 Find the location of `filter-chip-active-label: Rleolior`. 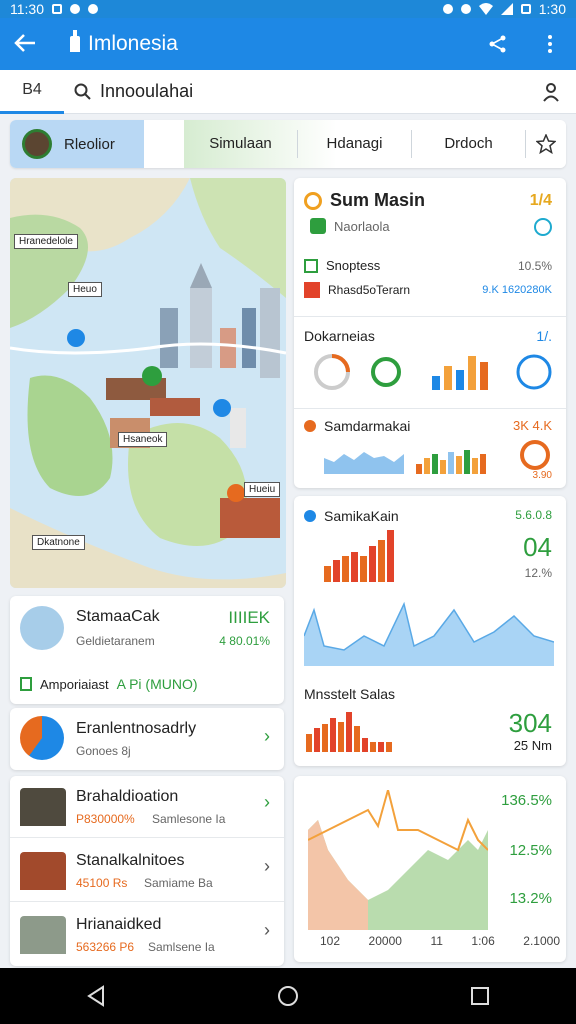

filter-chip-active-label: Rleolior is located at coordinates (89, 144).